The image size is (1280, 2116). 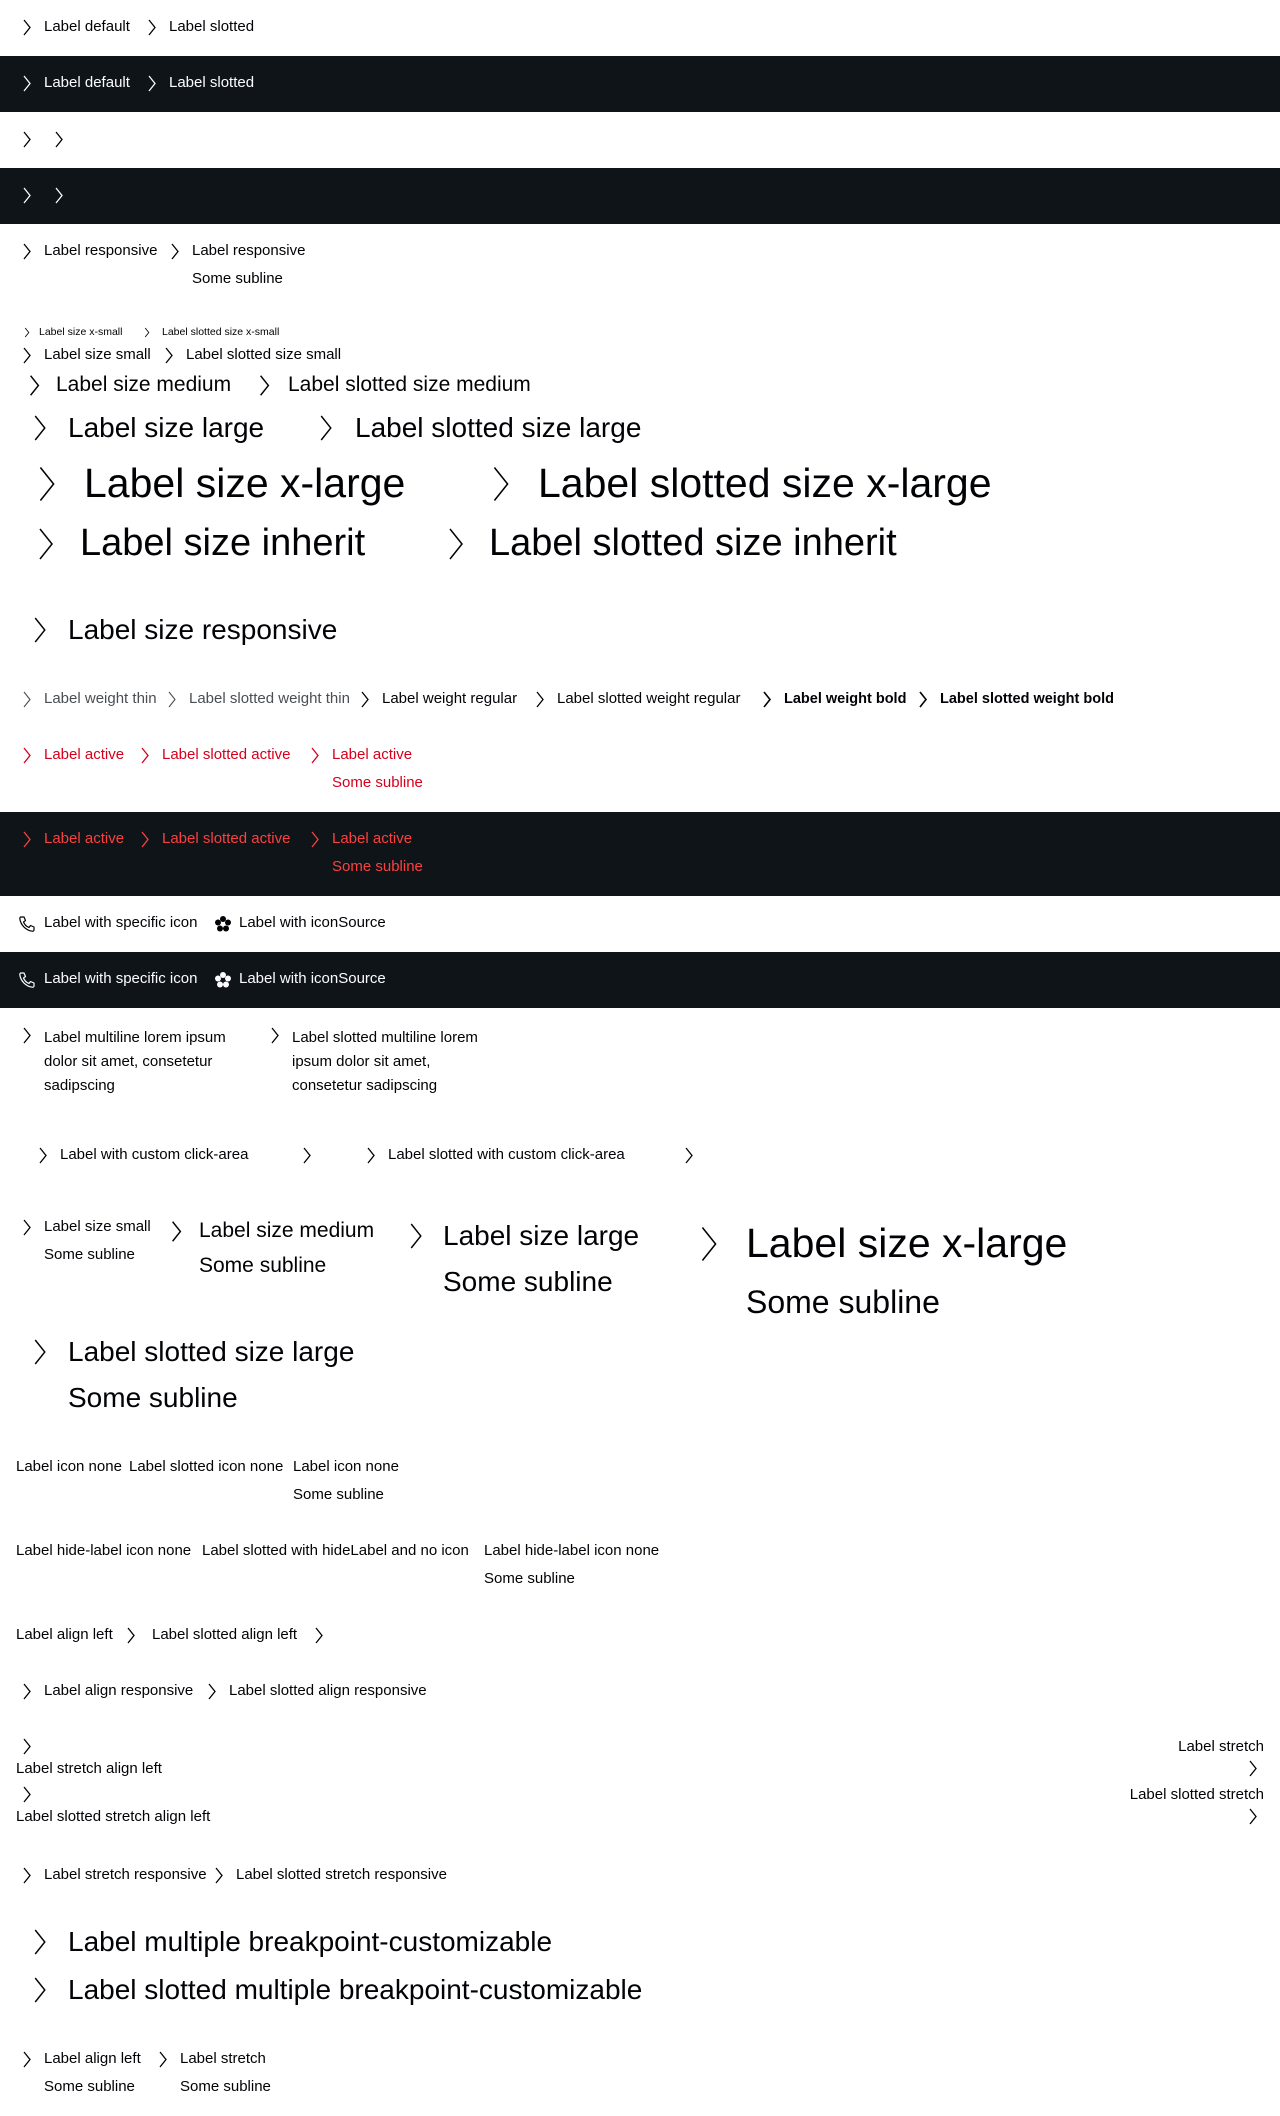 What do you see at coordinates (121, 922) in the screenshot?
I see `link-label: Label with specific icon` at bounding box center [121, 922].